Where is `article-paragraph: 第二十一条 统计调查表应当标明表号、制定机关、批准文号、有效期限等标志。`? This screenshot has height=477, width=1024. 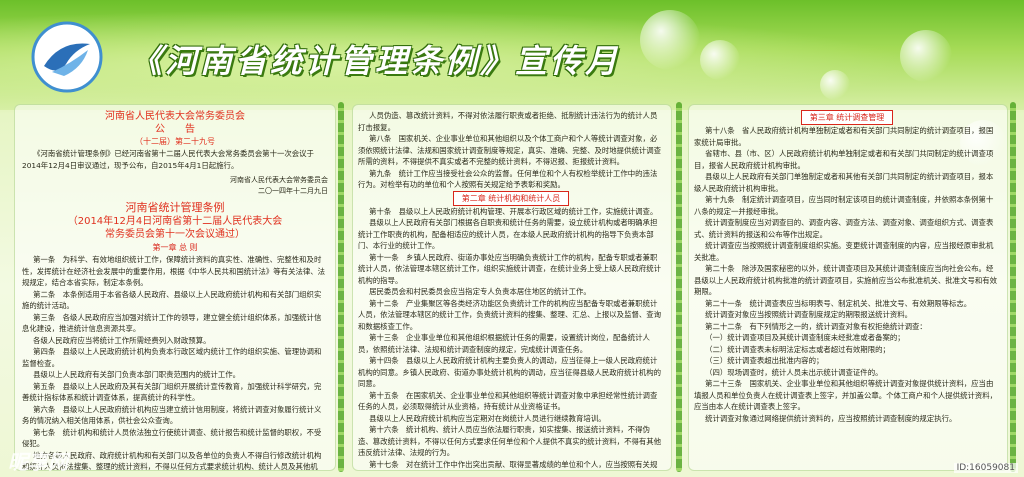 article-paragraph: 第二十一条 统计调查表应当标明表号、制定机关、批准文号、有效期限等标志。 is located at coordinates (838, 303).